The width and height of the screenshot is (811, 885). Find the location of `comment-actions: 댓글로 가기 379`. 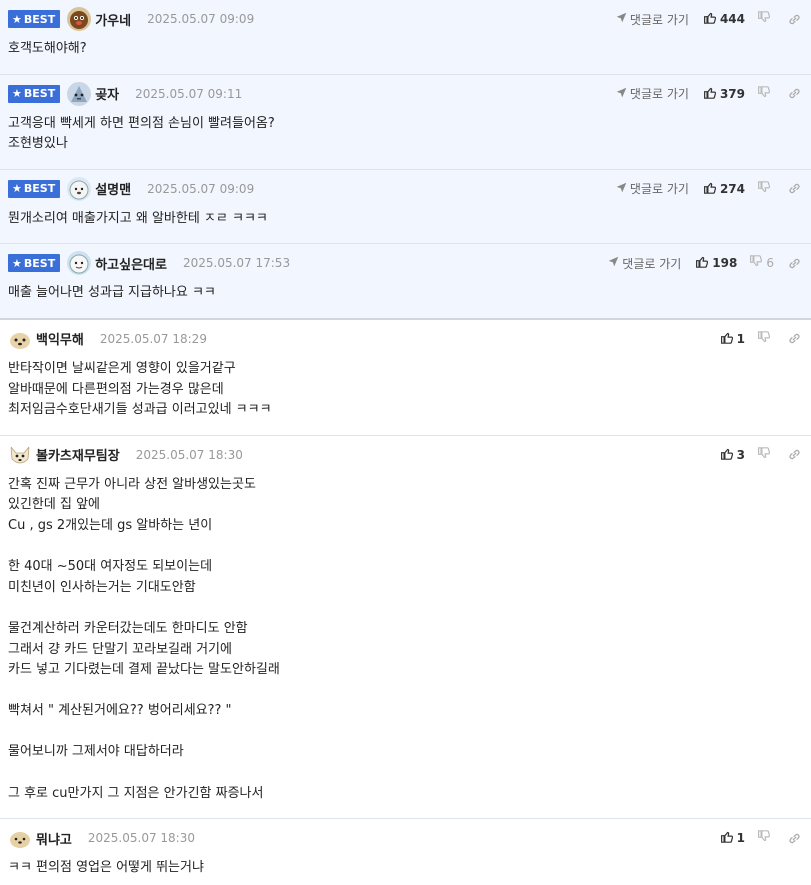

comment-actions: 댓글로 가기 379 is located at coordinates (708, 94).